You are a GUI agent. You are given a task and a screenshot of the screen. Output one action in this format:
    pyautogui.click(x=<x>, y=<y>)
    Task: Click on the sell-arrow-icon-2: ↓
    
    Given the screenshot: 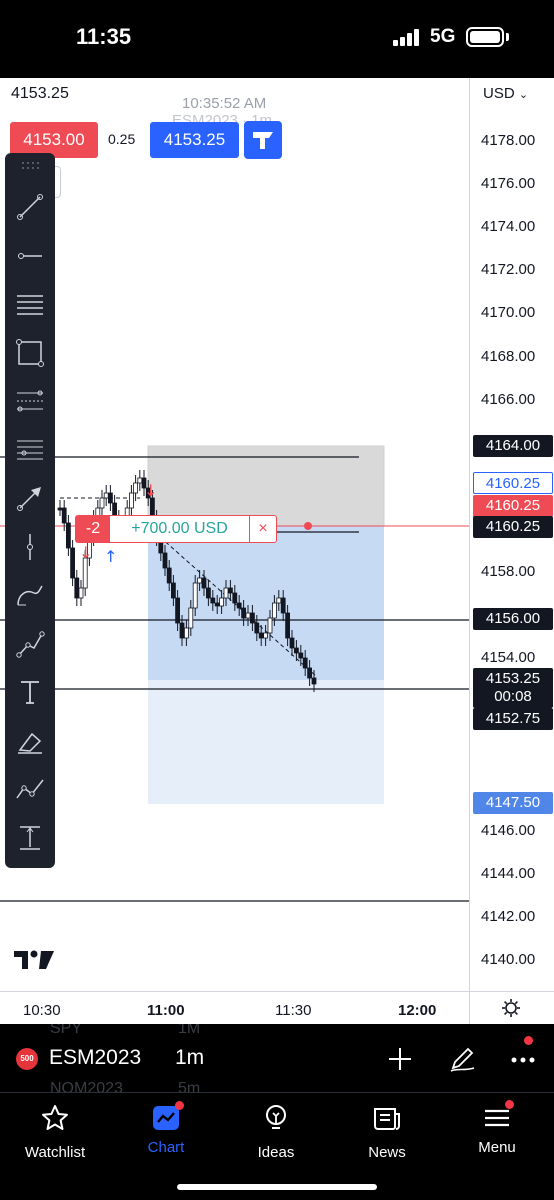 What is the action you would take?
    pyautogui.click(x=85, y=552)
    